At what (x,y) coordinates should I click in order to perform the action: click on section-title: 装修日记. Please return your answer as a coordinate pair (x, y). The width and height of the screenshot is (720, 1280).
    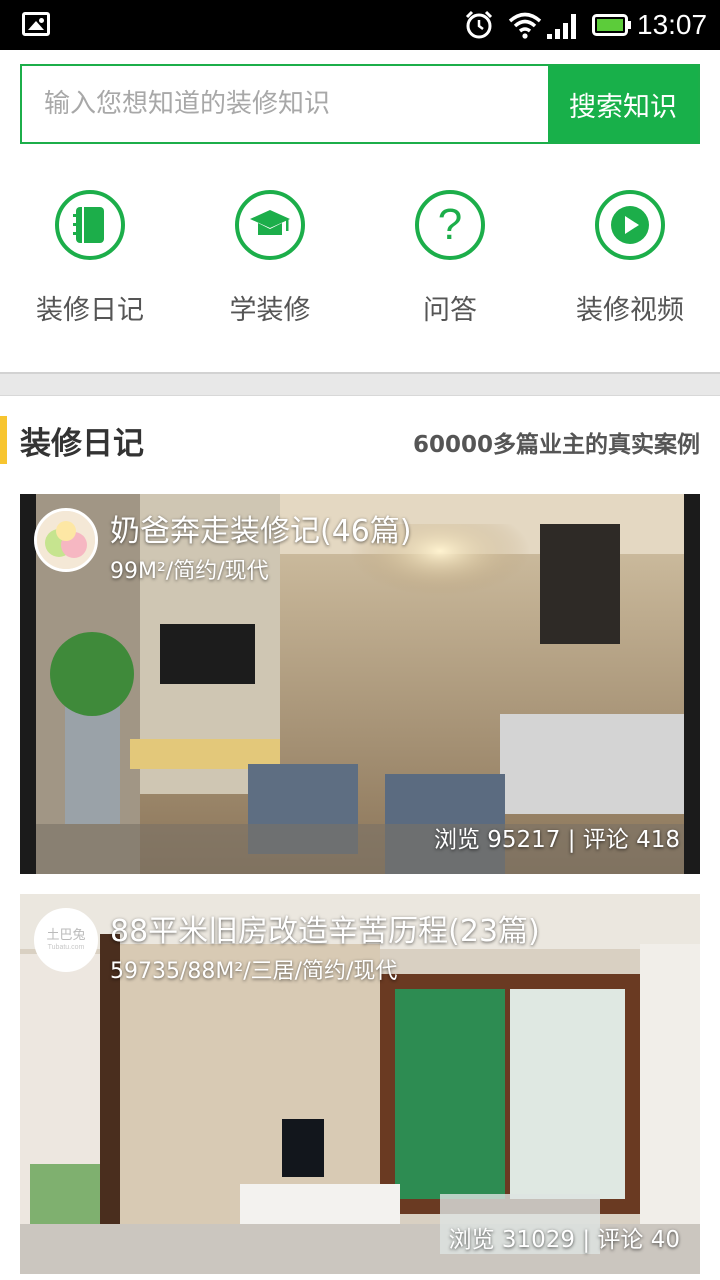
    Looking at the image, I should click on (82, 444).